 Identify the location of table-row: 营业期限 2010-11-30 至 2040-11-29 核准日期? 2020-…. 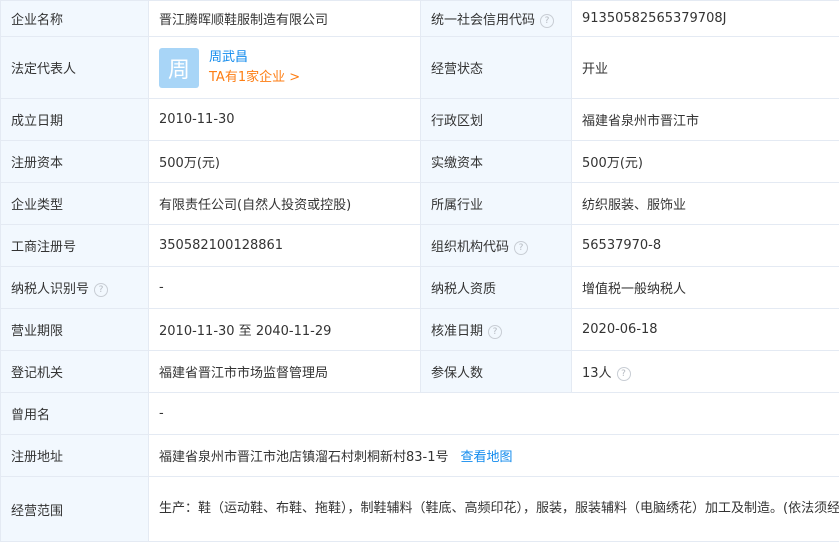
(419, 329).